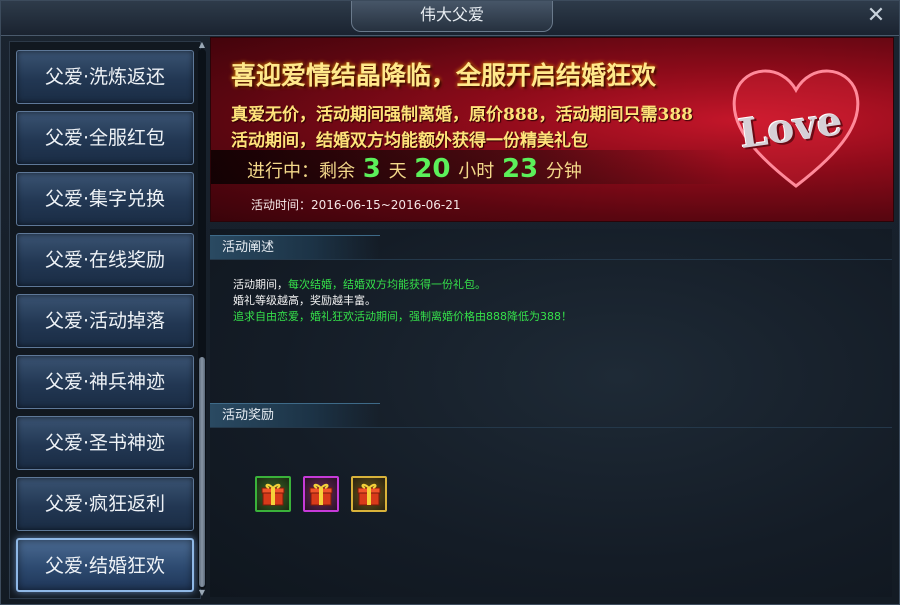  I want to click on banner-line-2: 活动期间，结婚双方均能额外获得一份精美礼包, so click(409, 141).